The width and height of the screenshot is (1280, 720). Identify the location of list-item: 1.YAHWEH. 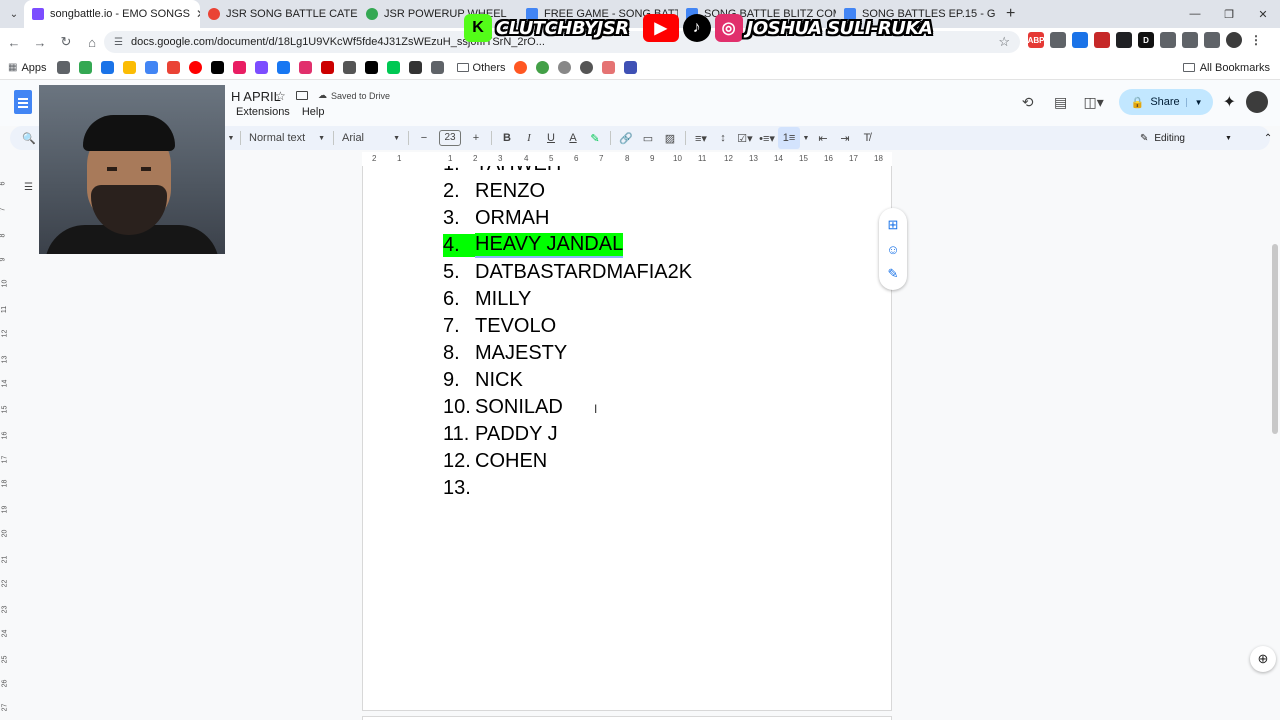
(567, 172).